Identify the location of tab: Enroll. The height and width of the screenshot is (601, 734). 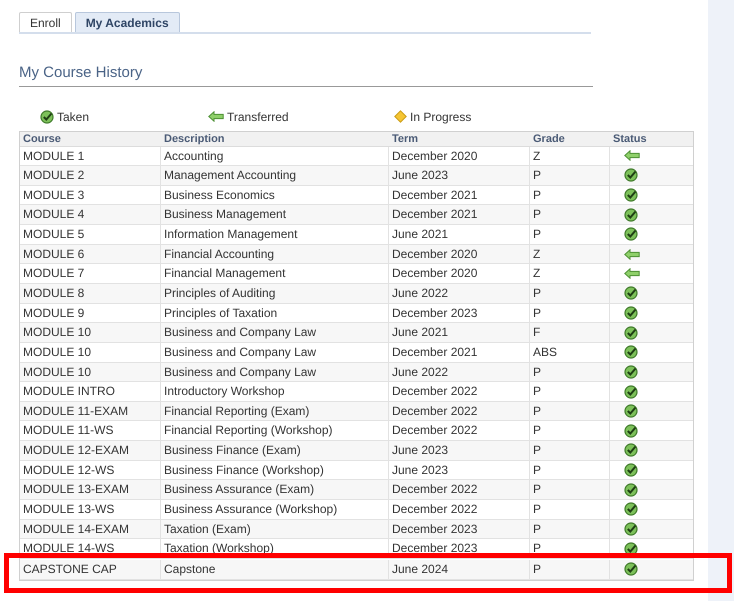
(45, 22).